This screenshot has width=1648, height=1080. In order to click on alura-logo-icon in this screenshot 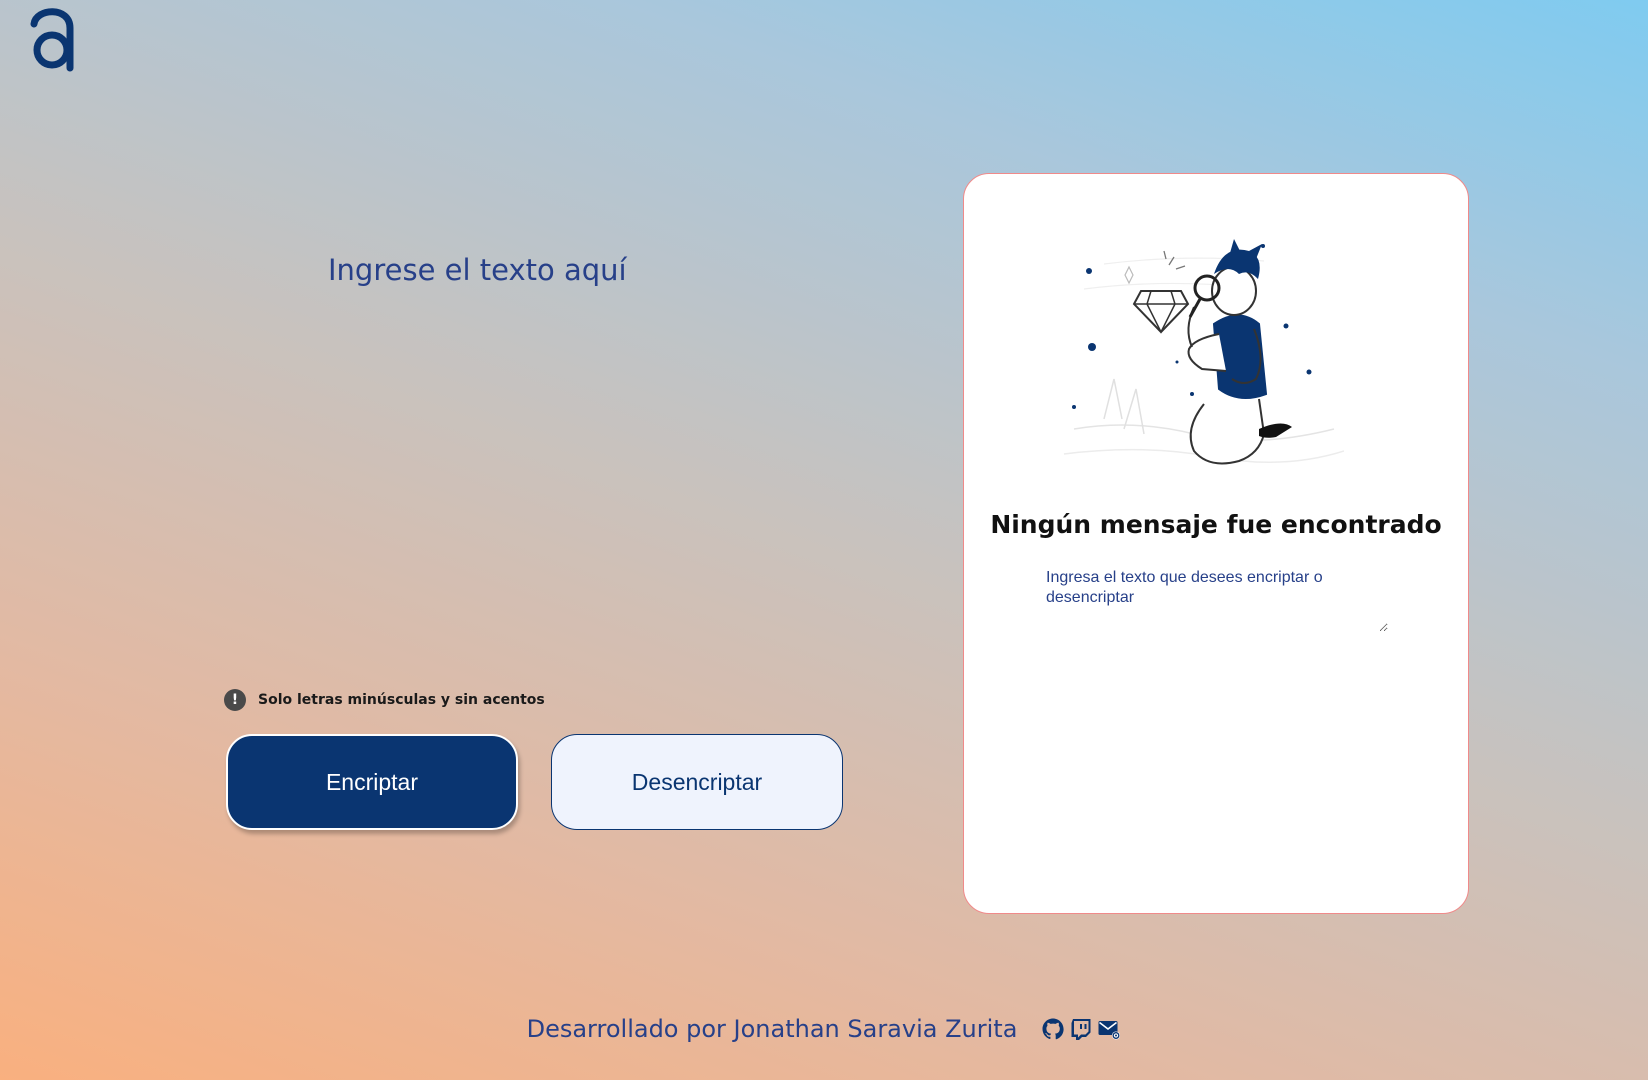, I will do `click(53, 38)`.